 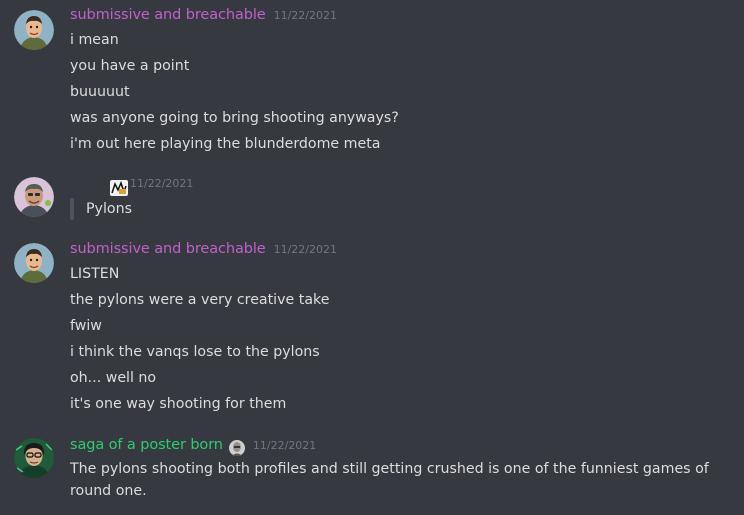 What do you see at coordinates (113, 378) in the screenshot?
I see `message-line: oh... well no` at bounding box center [113, 378].